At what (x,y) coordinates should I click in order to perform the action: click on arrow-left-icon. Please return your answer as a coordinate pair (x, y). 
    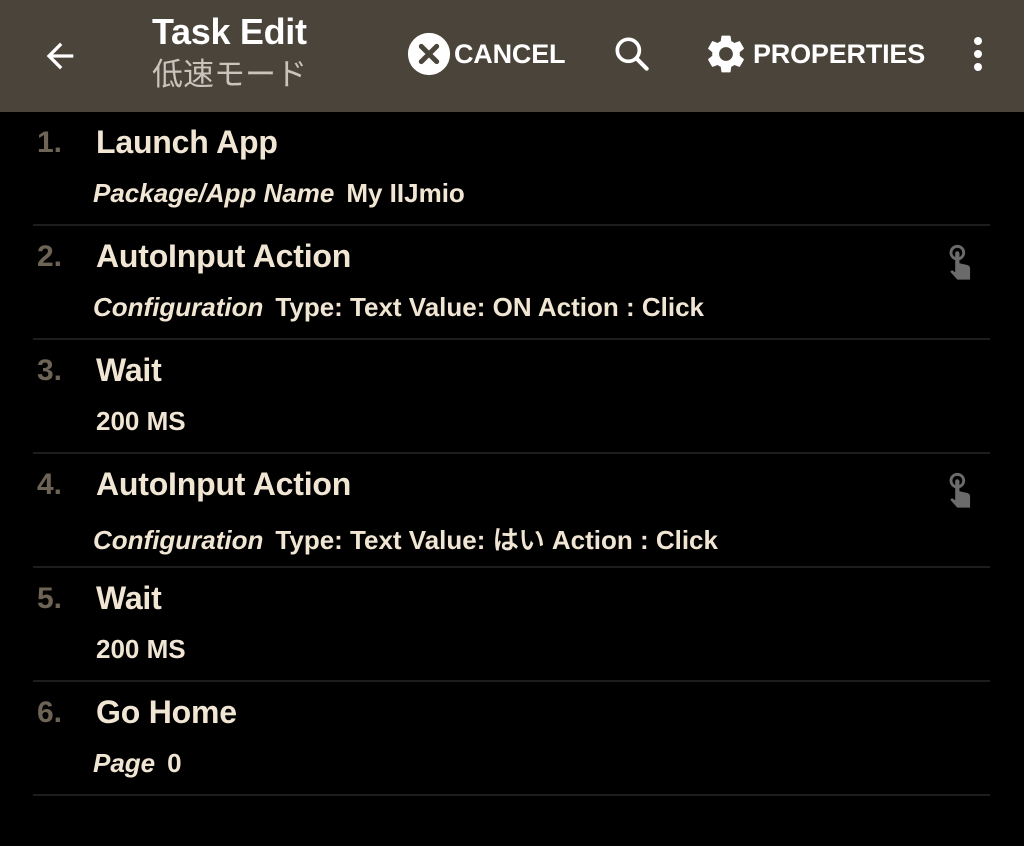
    Looking at the image, I should click on (60, 56).